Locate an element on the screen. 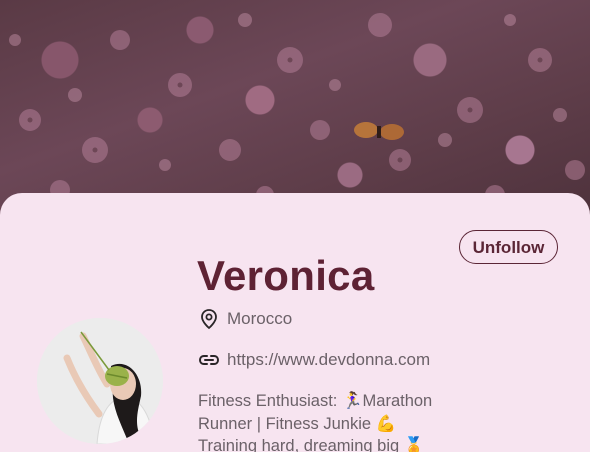 The image size is (590, 452). location-row: Morocco is located at coordinates (245, 319).